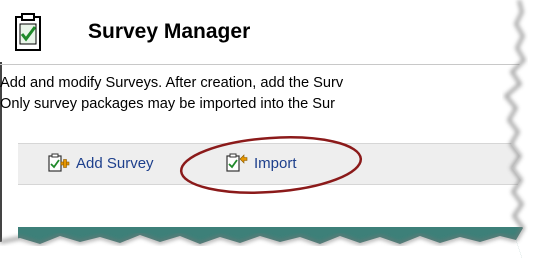  What do you see at coordinates (169, 31) in the screenshot?
I see `page-title: Survey Manager` at bounding box center [169, 31].